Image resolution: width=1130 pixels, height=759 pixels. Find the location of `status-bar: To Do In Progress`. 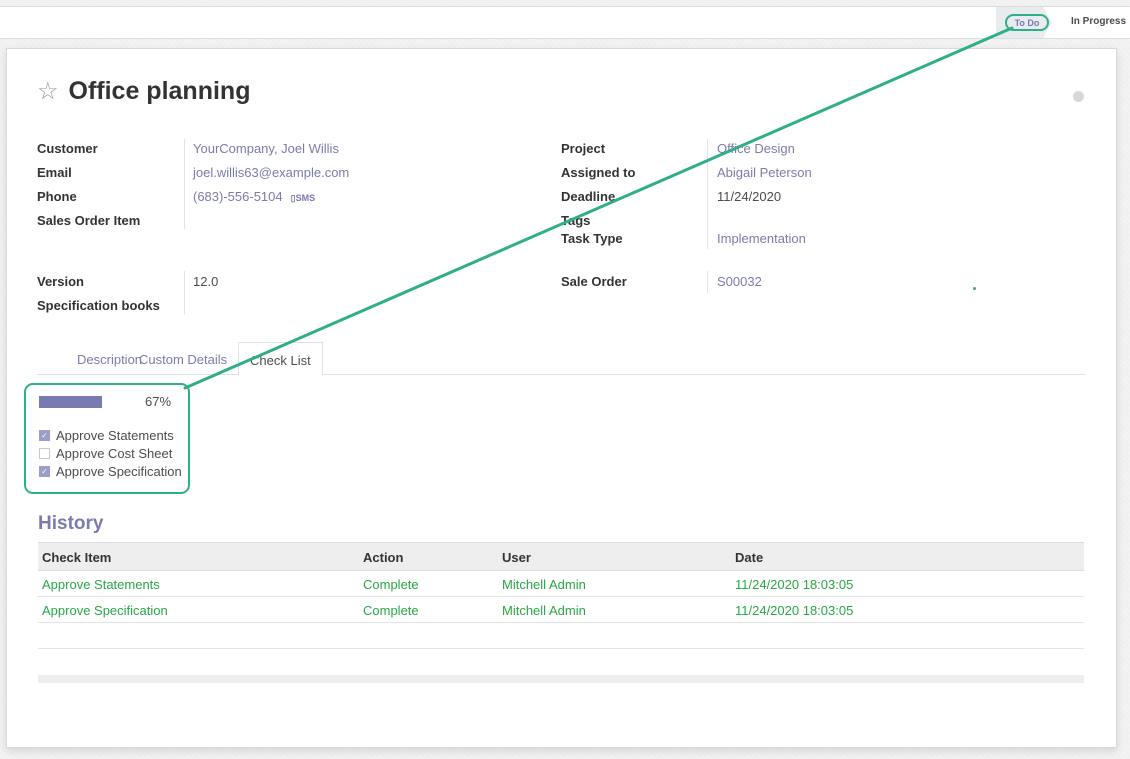

status-bar: To Do In Progress is located at coordinates (565, 22).